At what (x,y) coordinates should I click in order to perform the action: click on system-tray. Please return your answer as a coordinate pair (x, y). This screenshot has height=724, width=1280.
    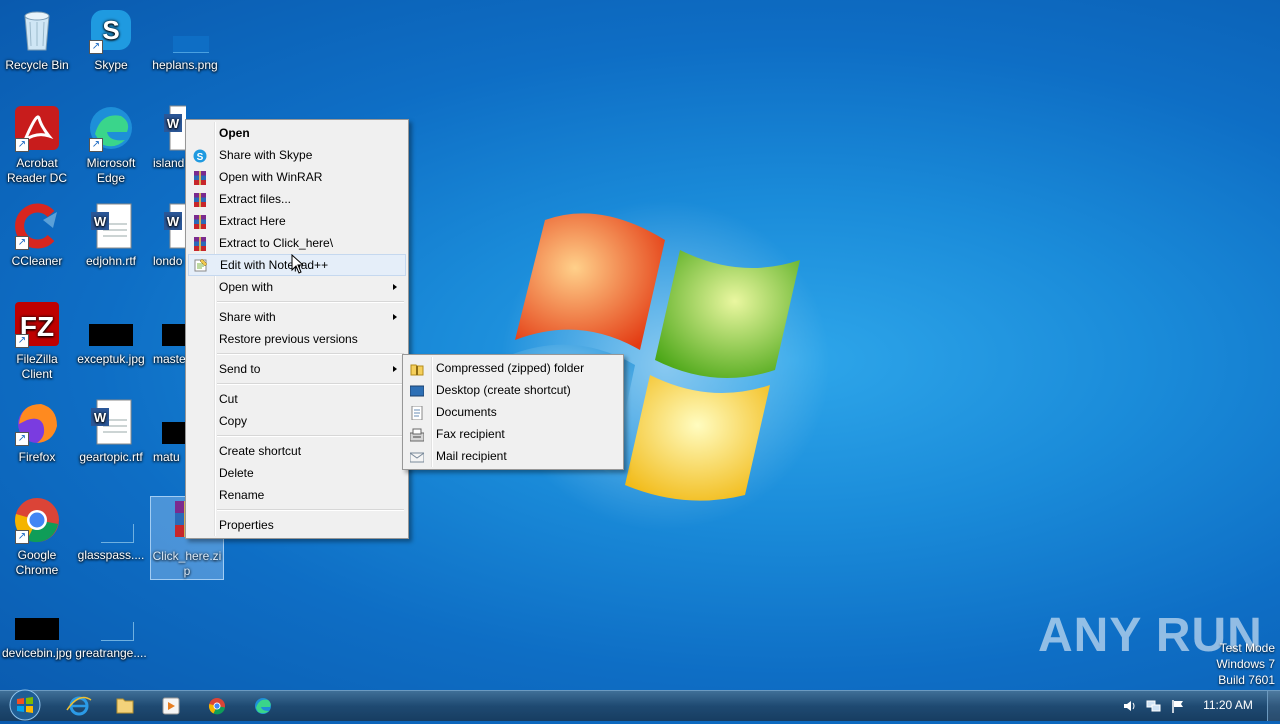
    Looking at the image, I should click on (1160, 706).